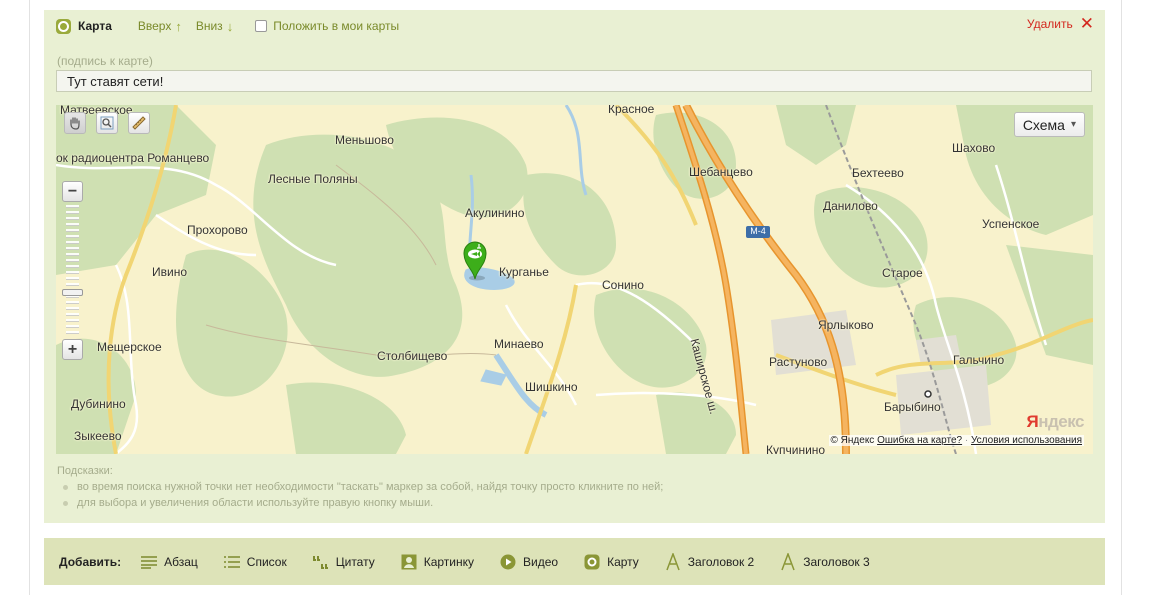  Describe the element at coordinates (313, 179) in the screenshot. I see `map-place-label: Лесные Поляны` at that location.